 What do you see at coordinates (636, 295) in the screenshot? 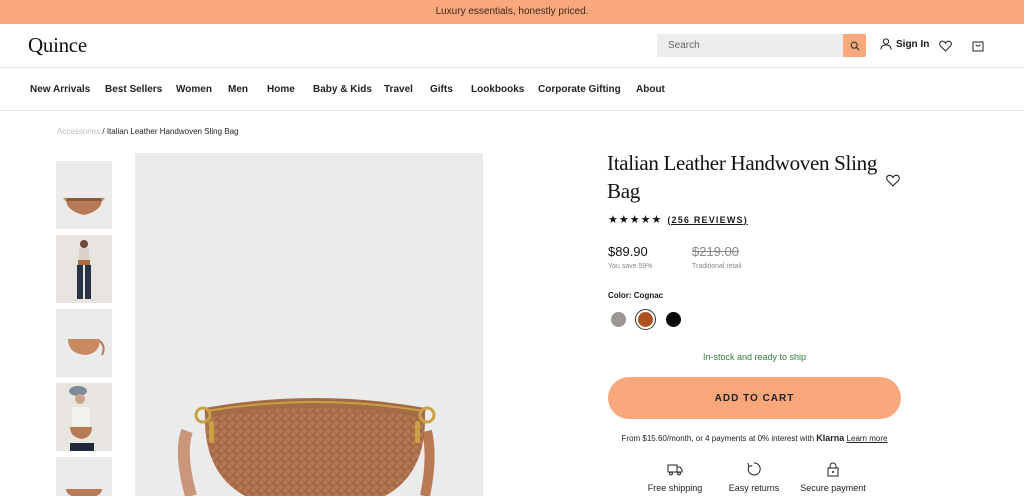
I see `color-label: Color: Cognac` at bounding box center [636, 295].